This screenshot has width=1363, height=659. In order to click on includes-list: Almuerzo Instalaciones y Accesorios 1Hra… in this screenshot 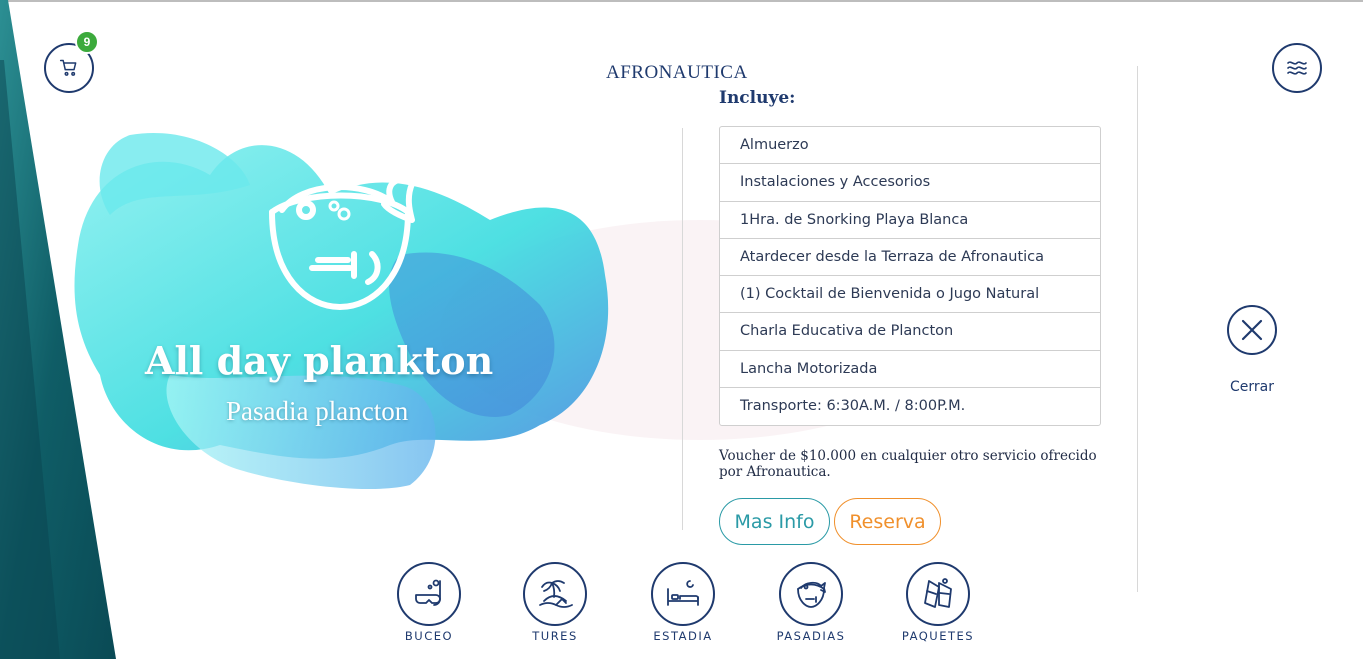, I will do `click(910, 276)`.